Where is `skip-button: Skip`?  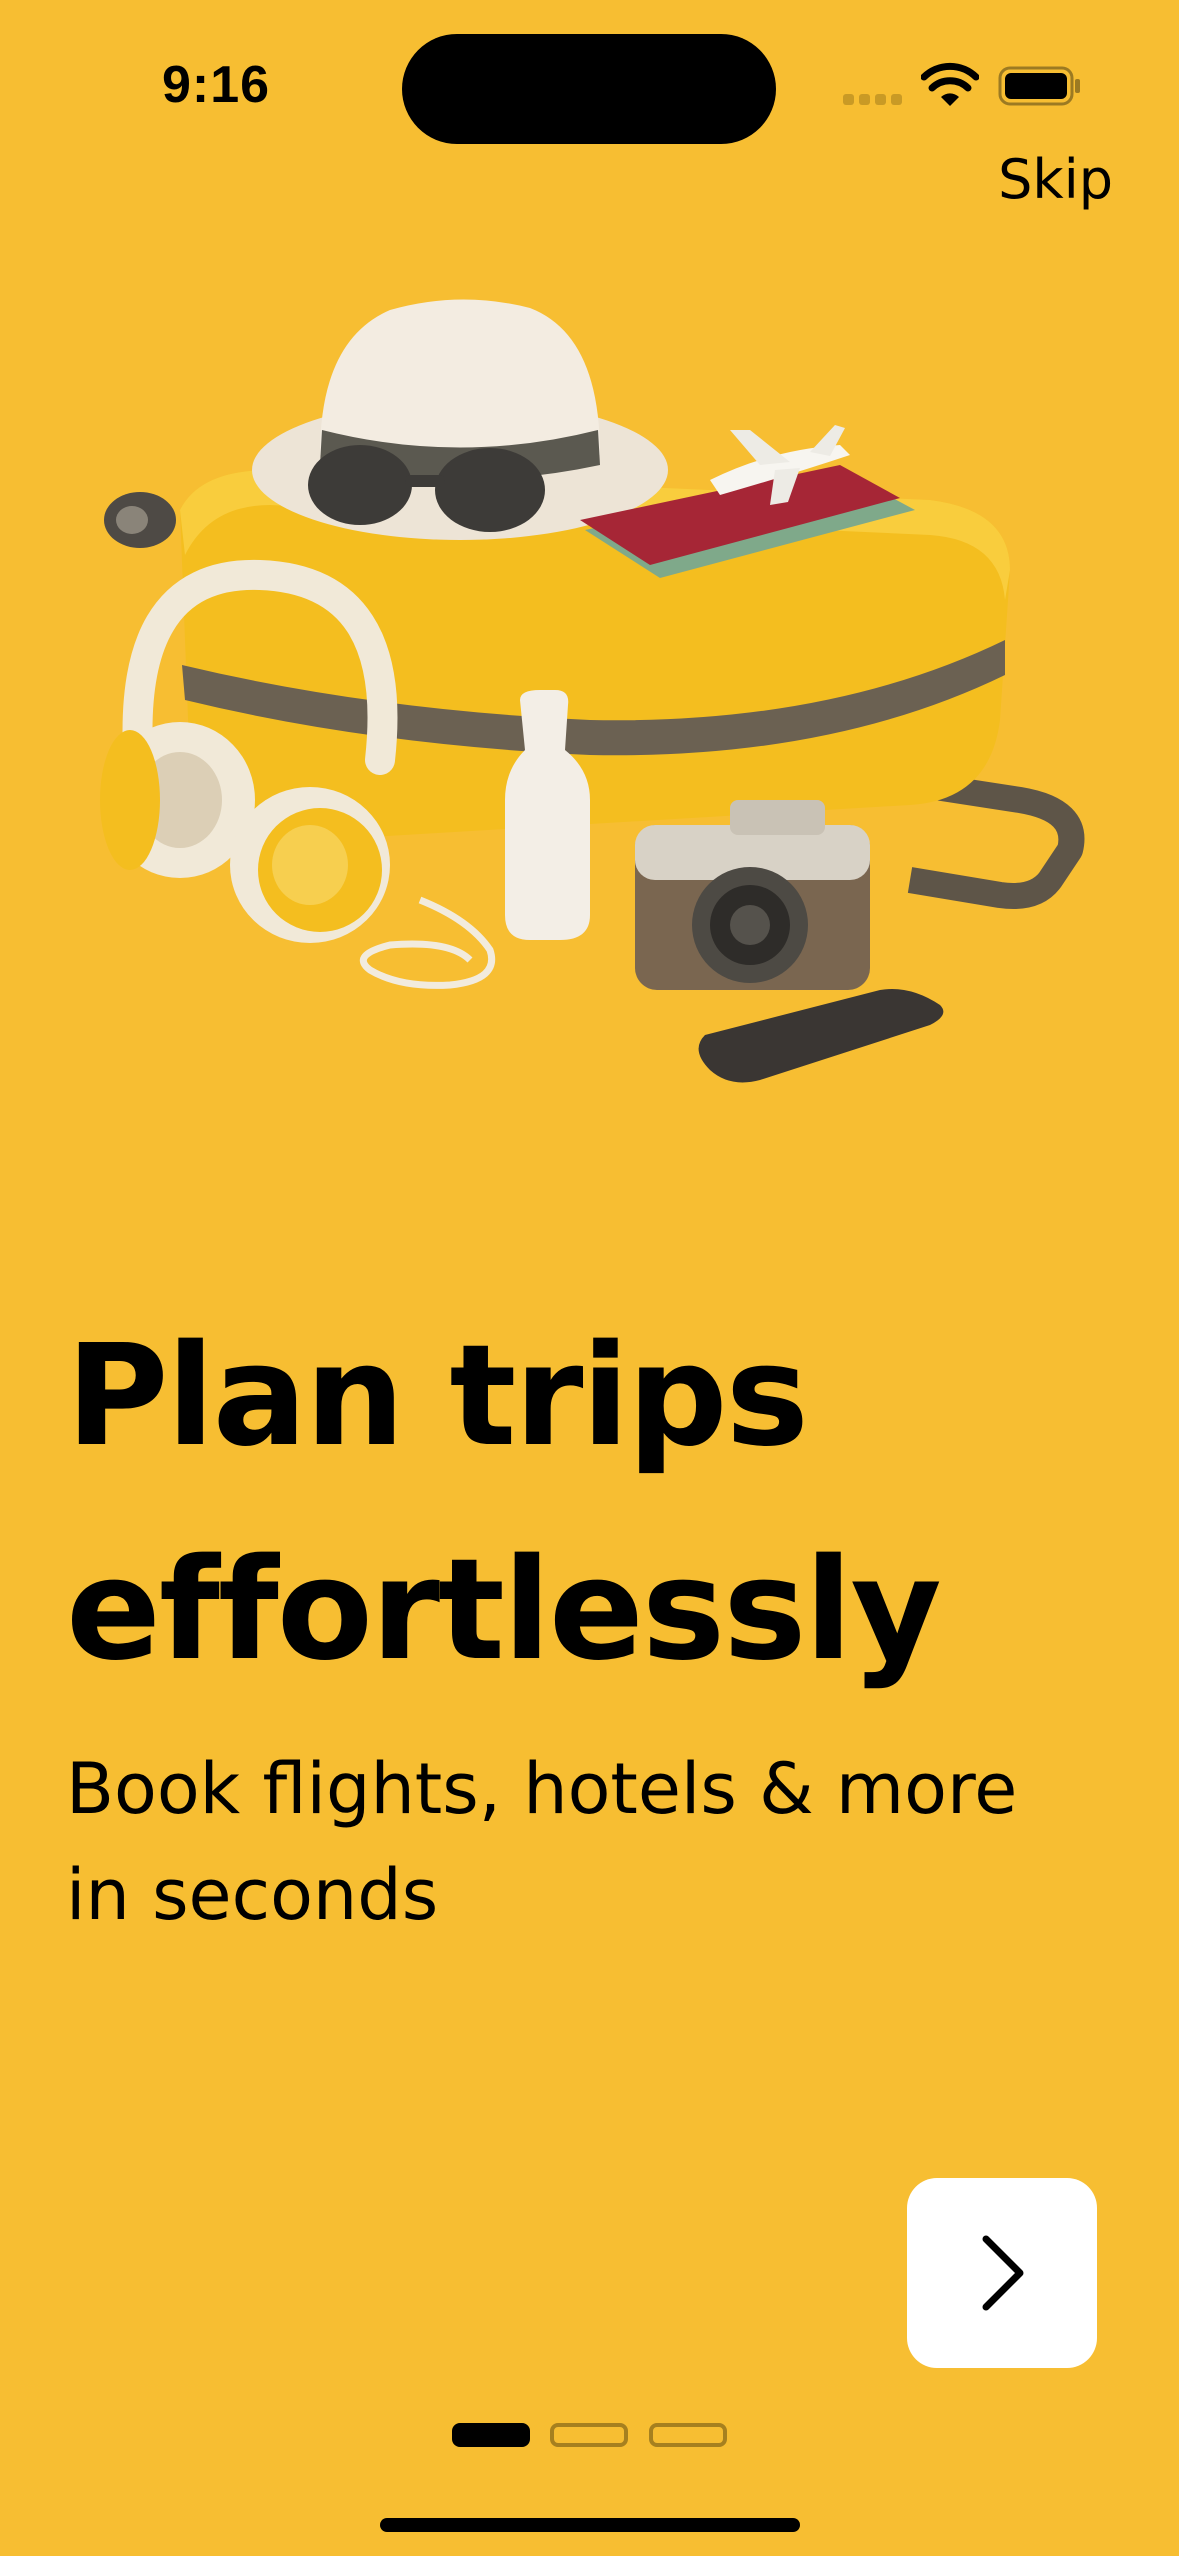
skip-button: Skip is located at coordinates (1055, 179).